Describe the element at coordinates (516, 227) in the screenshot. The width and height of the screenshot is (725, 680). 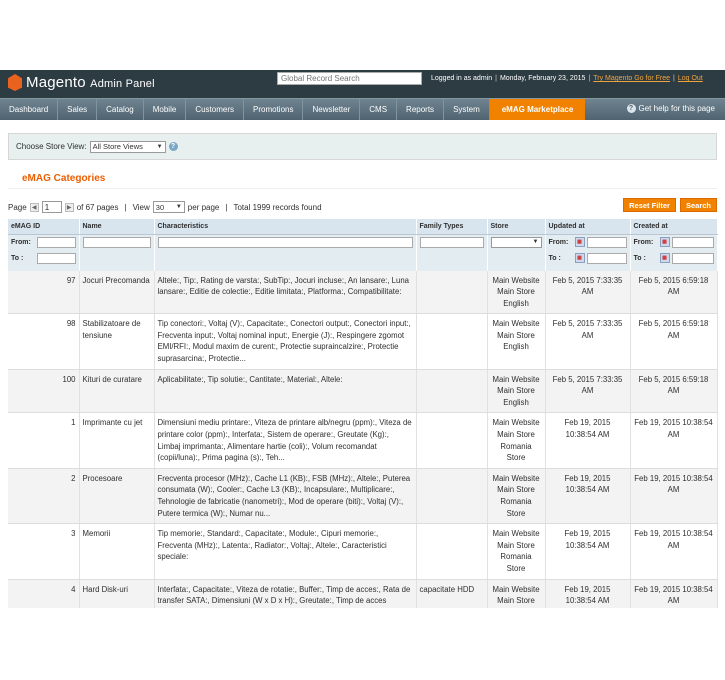
I see `col-store: Store` at that location.